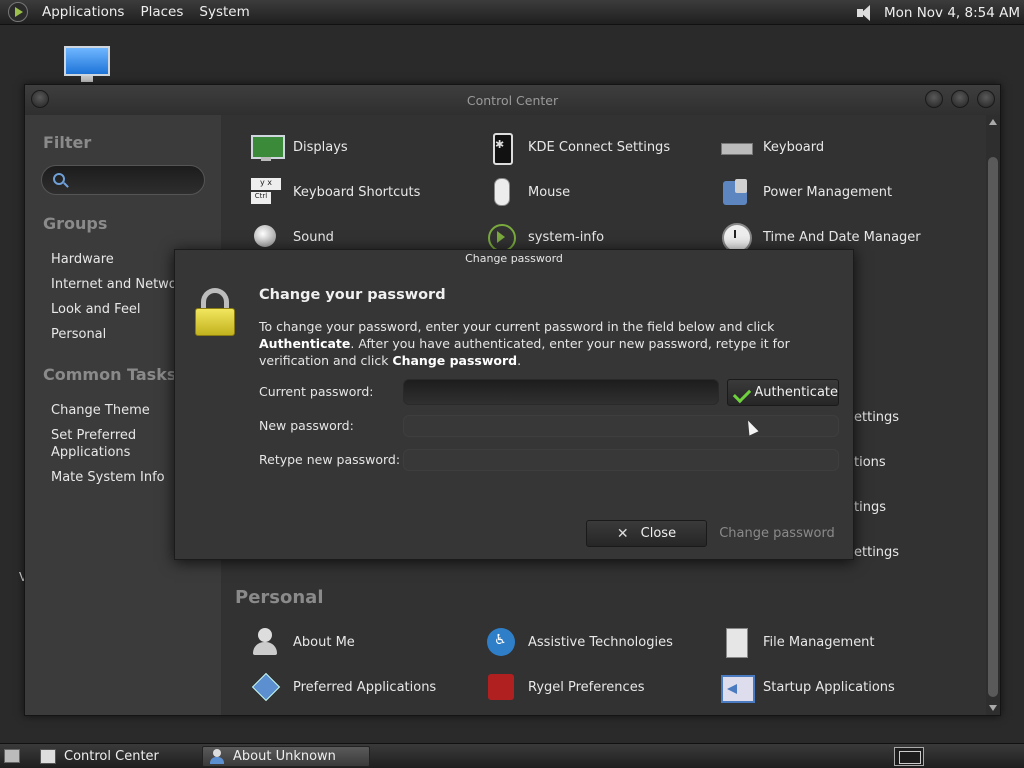  What do you see at coordinates (909, 756) in the screenshot?
I see `workspace-switcher` at bounding box center [909, 756].